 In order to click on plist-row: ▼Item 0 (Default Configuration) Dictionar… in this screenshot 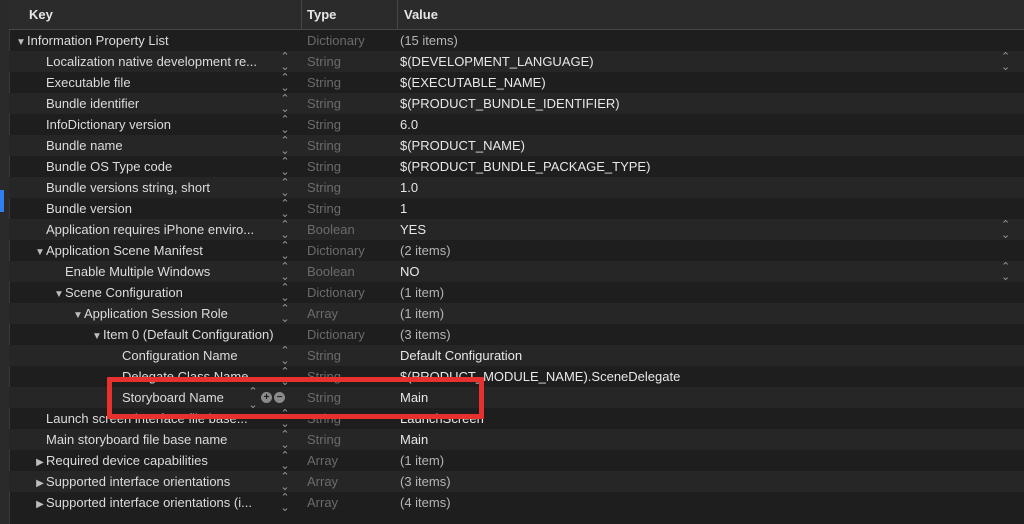, I will do `click(516, 334)`.